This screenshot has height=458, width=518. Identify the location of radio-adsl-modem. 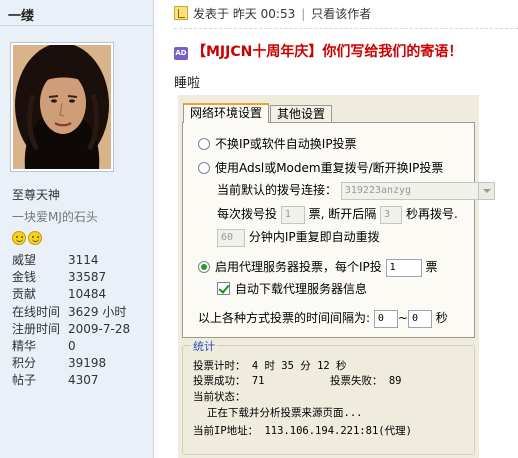
(204, 168).